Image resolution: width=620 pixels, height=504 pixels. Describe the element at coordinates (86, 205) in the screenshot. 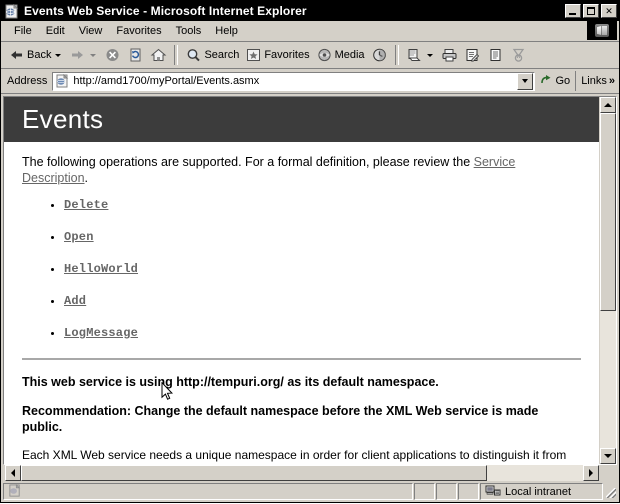

I see `operation-link-delete: Delete` at that location.